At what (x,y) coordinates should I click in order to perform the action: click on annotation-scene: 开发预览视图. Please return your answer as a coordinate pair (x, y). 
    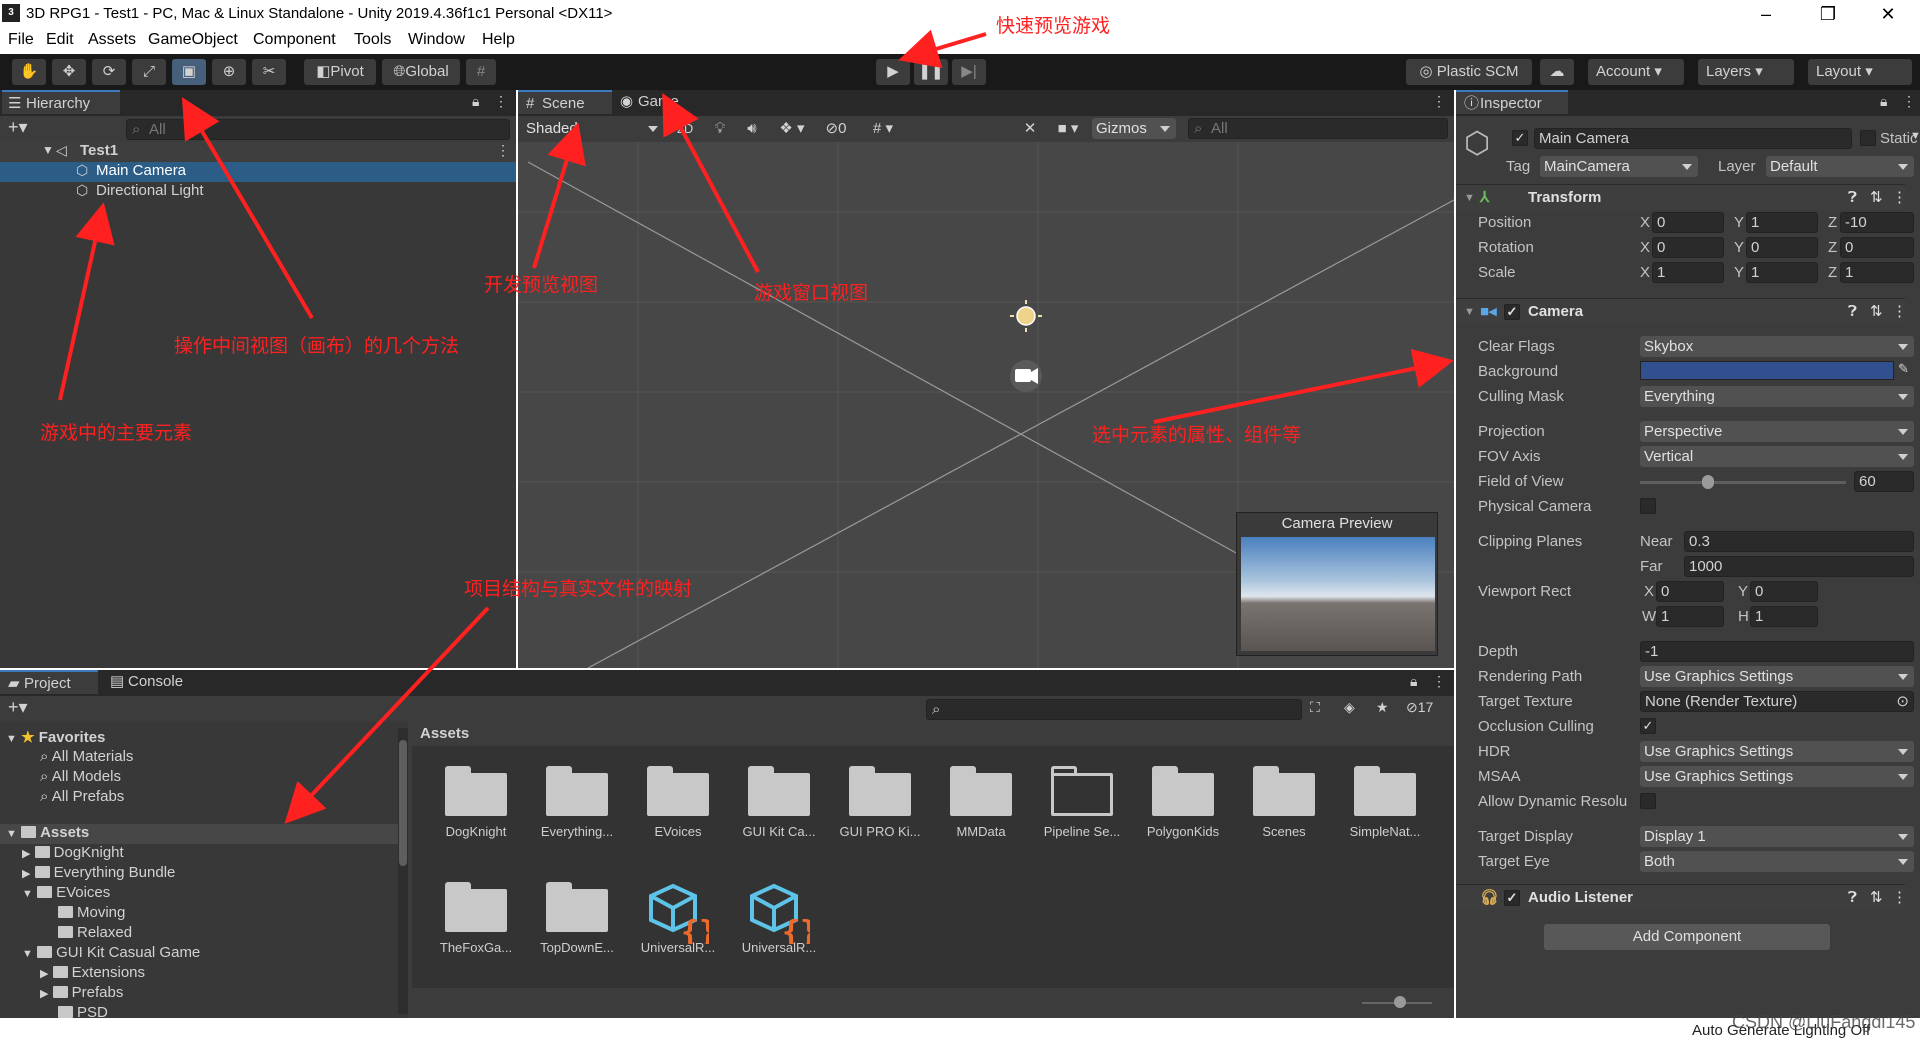
    Looking at the image, I should click on (541, 285).